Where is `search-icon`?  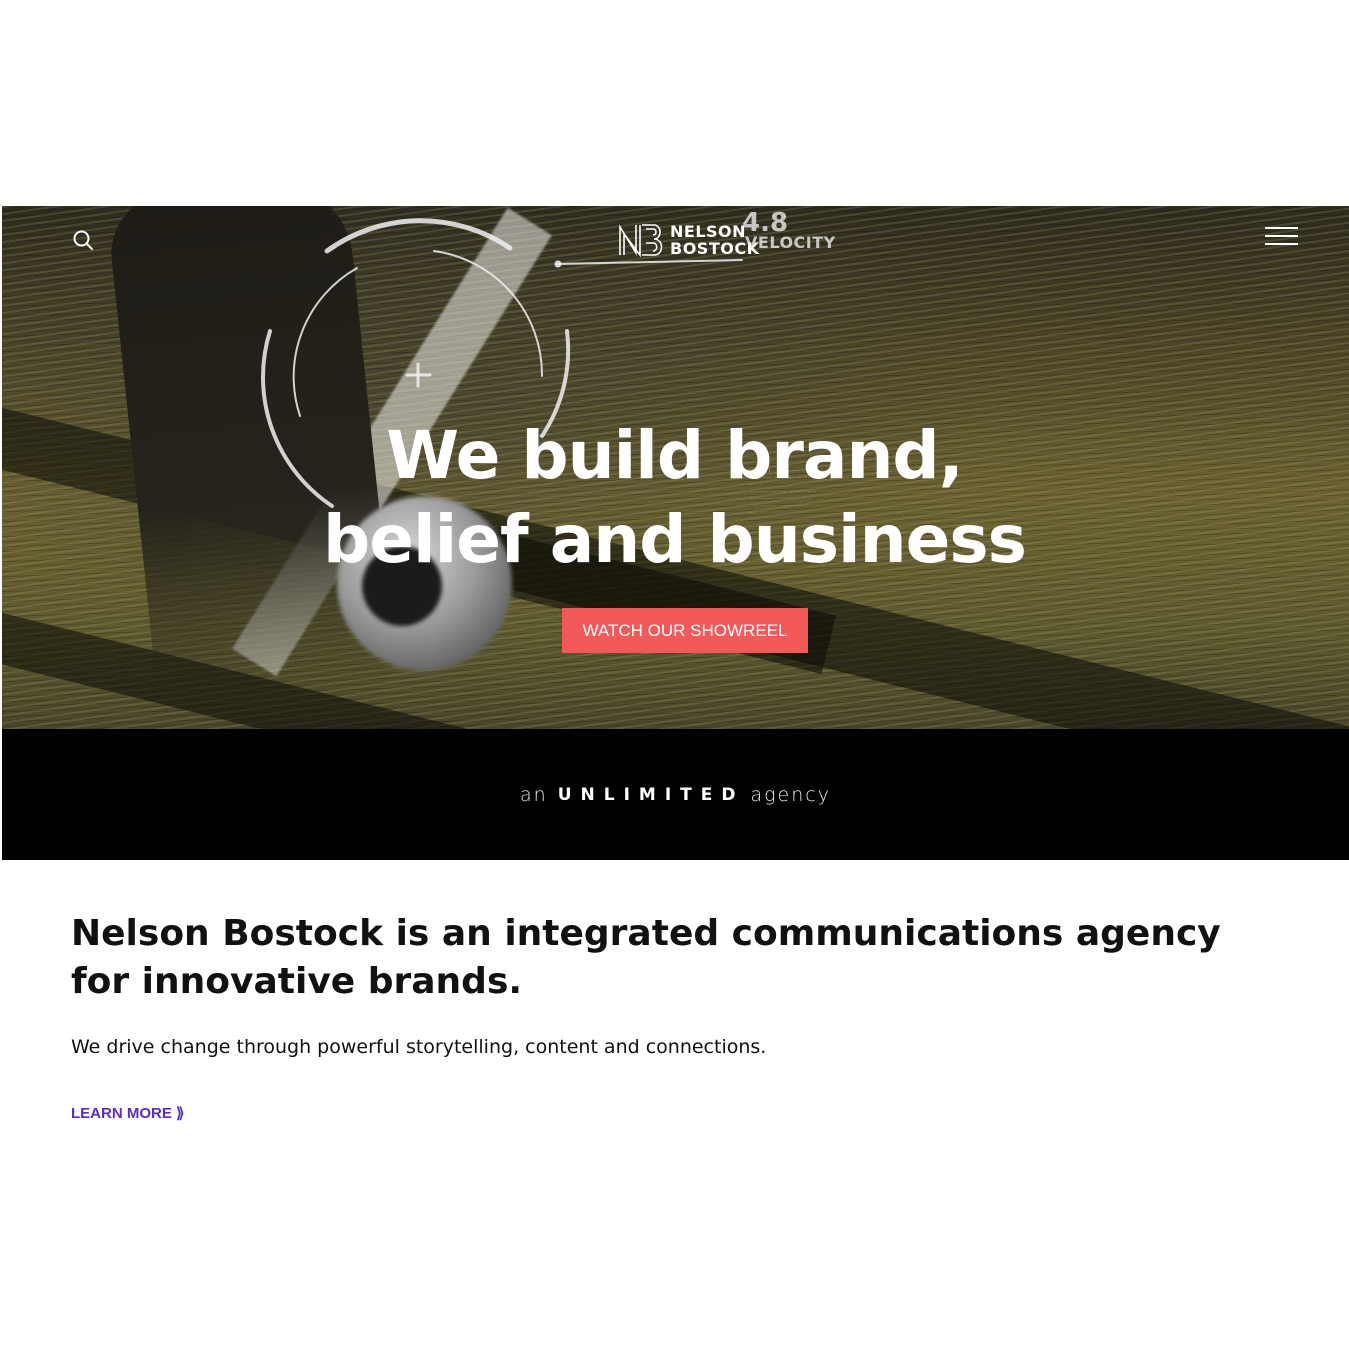
search-icon is located at coordinates (83, 240).